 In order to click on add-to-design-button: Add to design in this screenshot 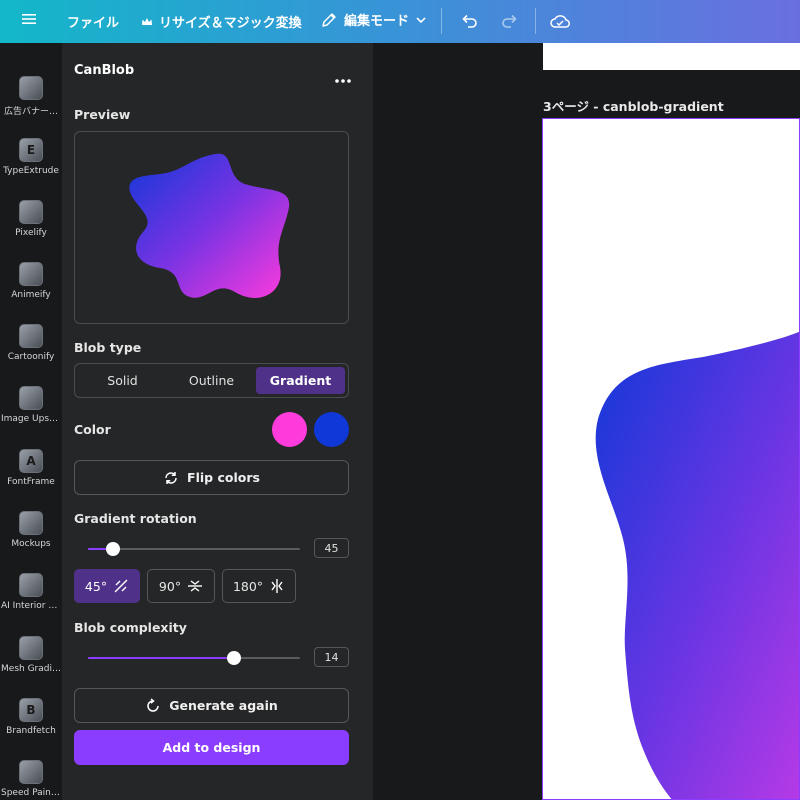, I will do `click(211, 747)`.